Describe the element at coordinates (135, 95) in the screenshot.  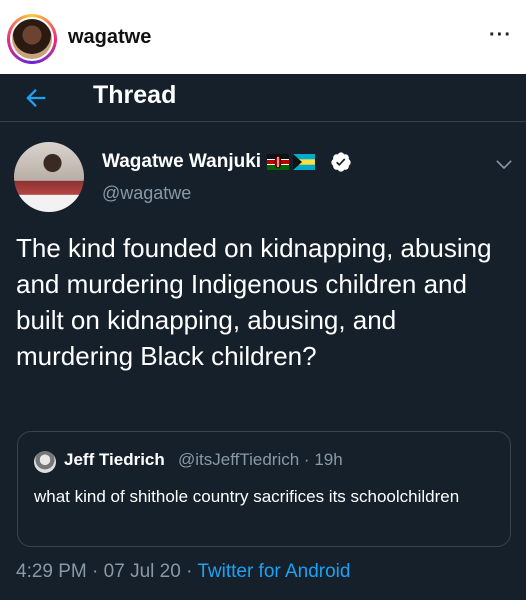
I see `page-title: Thread` at that location.